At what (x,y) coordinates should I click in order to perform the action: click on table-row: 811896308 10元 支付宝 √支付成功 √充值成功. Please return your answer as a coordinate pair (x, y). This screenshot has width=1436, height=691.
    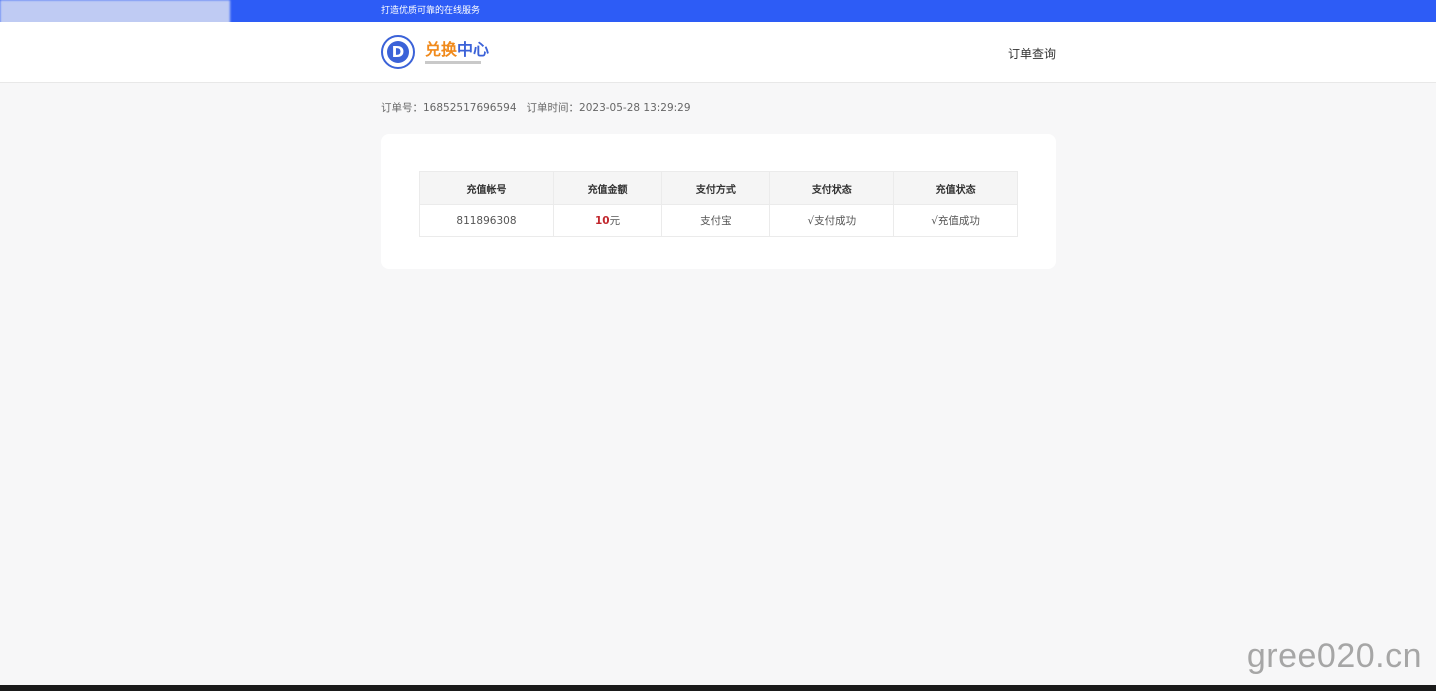
    Looking at the image, I should click on (718, 220).